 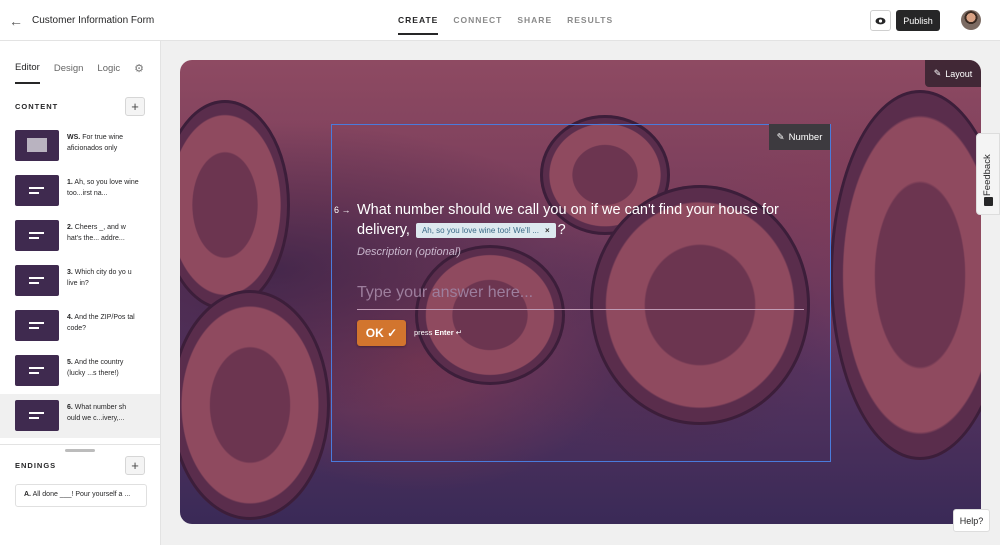 I want to click on enter-key-icon: ↵, so click(x=458, y=332).